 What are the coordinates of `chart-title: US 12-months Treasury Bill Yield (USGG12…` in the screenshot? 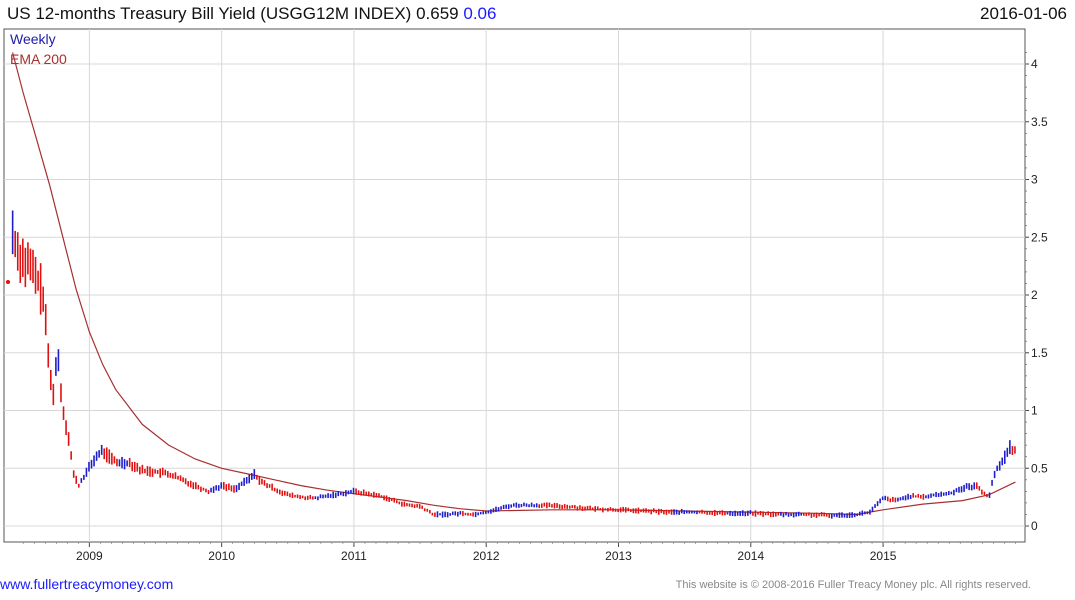 It's located at (251, 14).